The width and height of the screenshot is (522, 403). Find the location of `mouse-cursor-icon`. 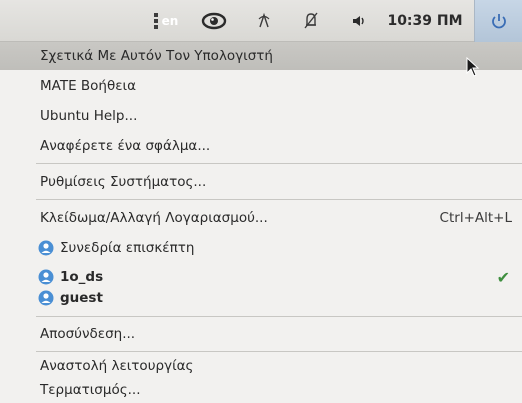

mouse-cursor-icon is located at coordinates (473, 67).